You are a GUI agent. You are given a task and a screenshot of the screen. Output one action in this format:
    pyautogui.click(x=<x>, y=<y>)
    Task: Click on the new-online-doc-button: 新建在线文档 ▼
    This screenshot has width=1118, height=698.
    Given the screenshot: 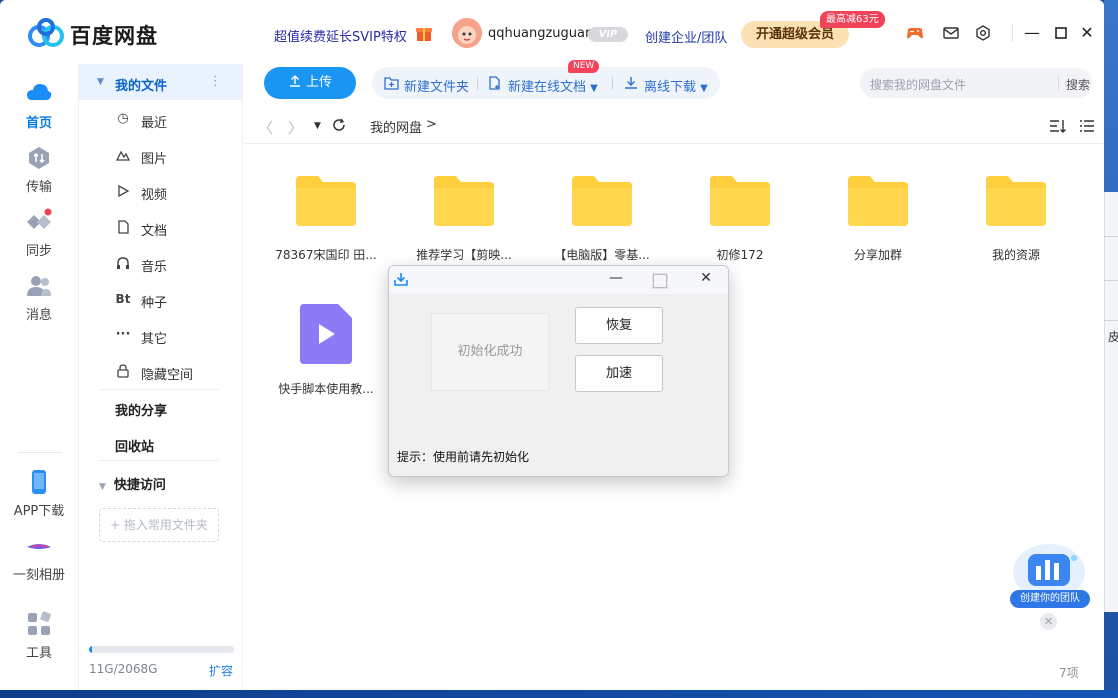 What is the action you would take?
    pyautogui.click(x=553, y=85)
    